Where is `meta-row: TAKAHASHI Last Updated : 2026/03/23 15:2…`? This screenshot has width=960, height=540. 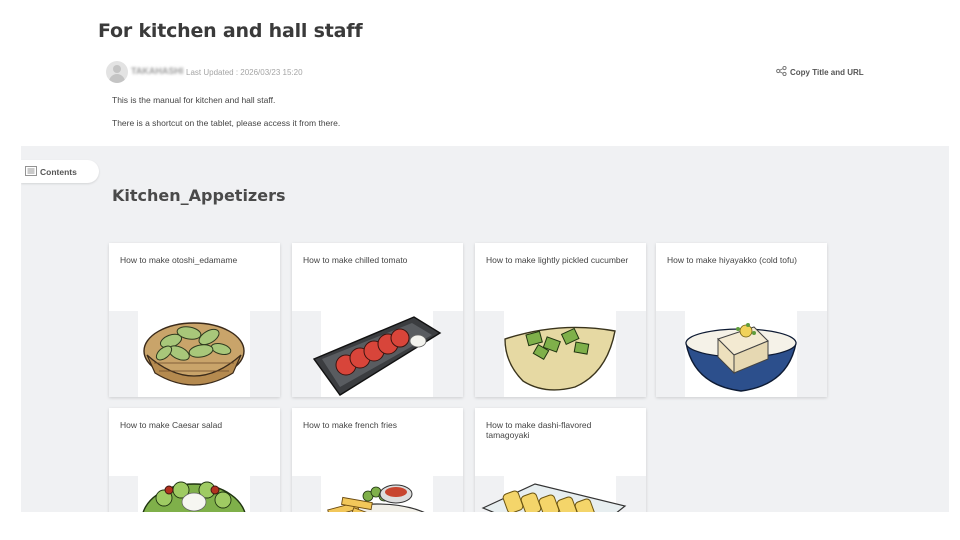 meta-row: TAKAHASHI Last Updated : 2026/03/23 15:2… is located at coordinates (491, 72).